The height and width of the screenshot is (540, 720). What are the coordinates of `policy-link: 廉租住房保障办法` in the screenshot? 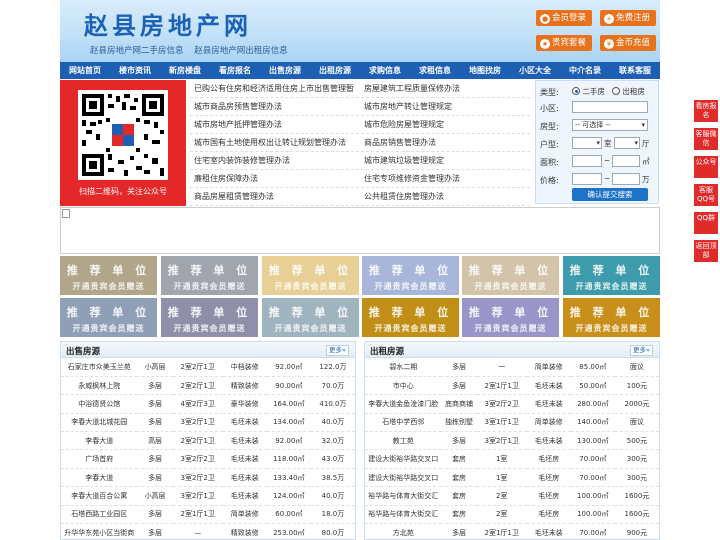 It's located at (275, 178).